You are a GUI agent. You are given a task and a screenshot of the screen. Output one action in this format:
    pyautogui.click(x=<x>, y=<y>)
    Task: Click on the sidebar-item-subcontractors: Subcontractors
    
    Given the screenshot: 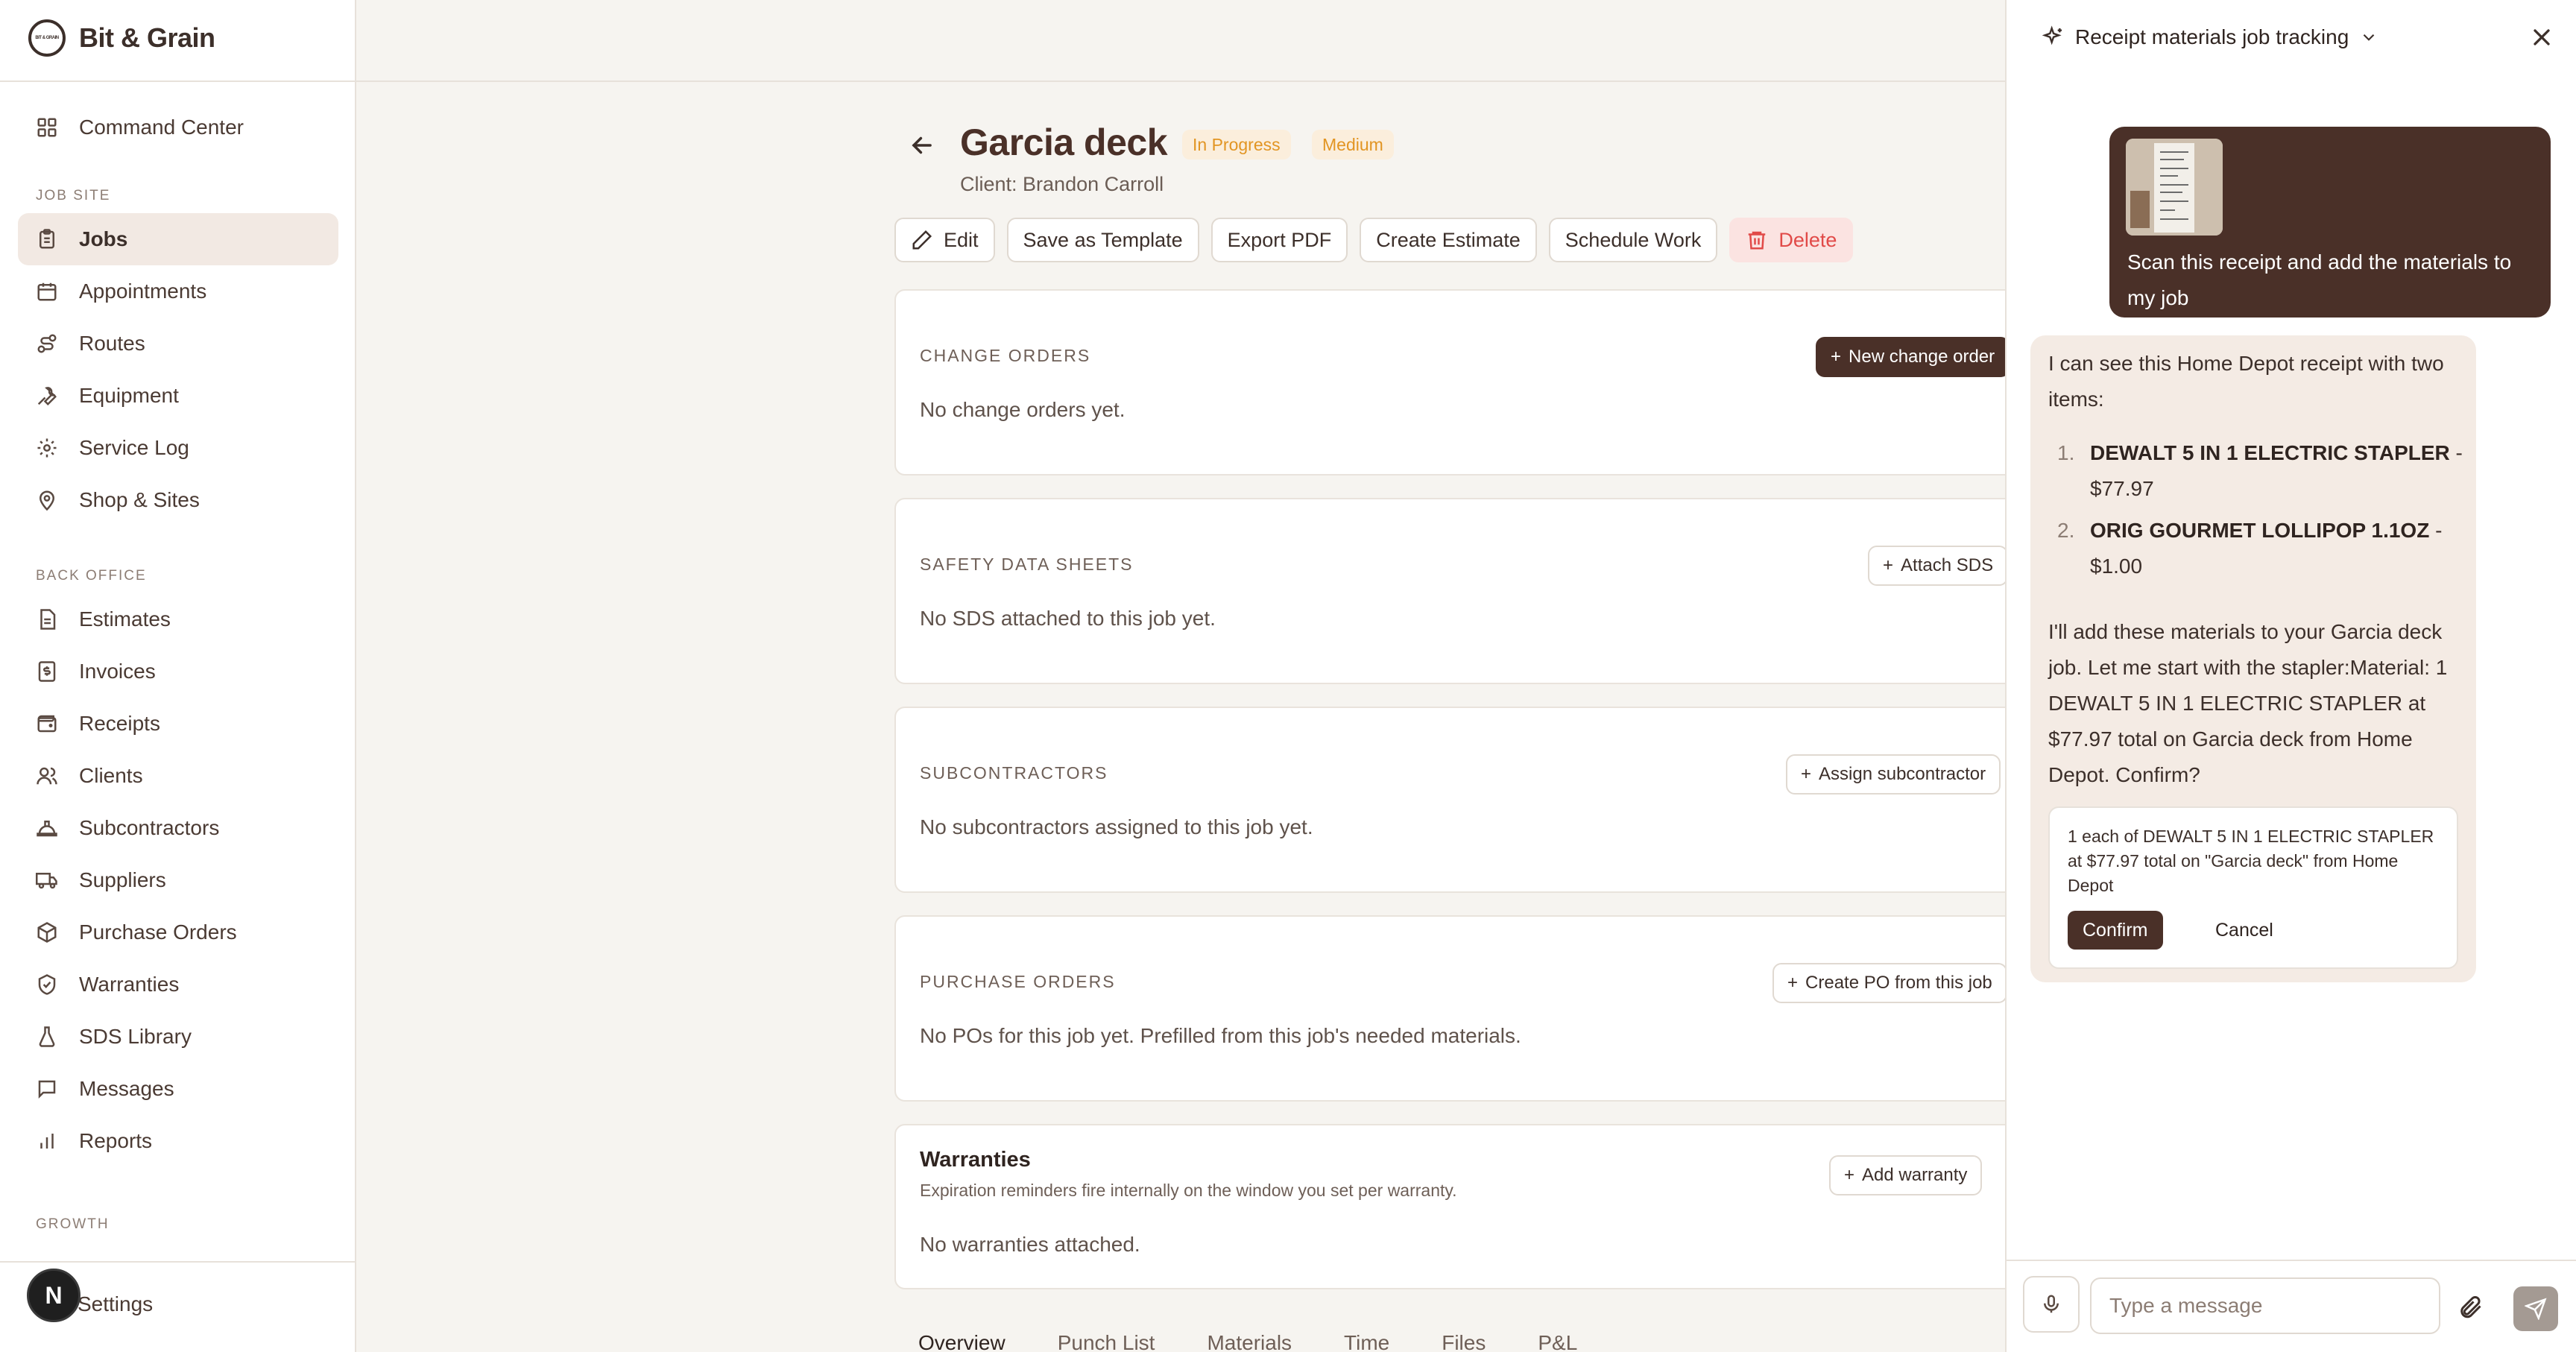 What is the action you would take?
    pyautogui.click(x=178, y=828)
    